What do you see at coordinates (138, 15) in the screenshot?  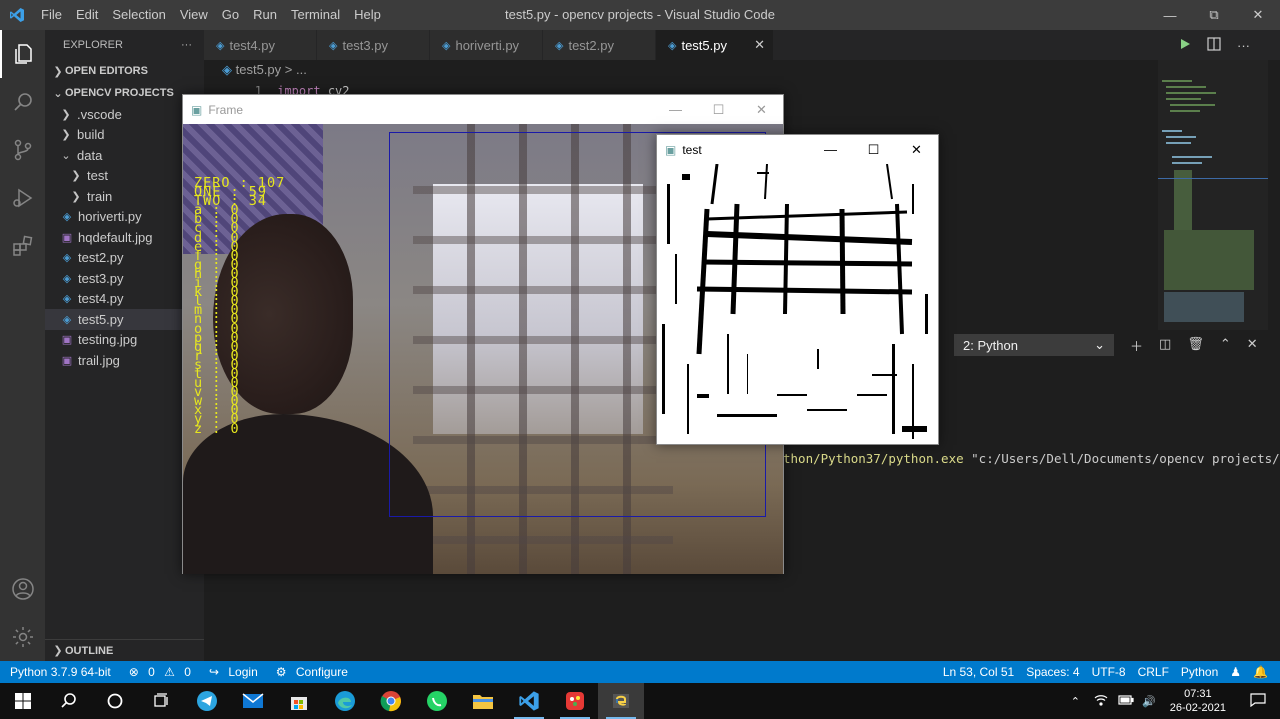 I see `menu-selection: Selection` at bounding box center [138, 15].